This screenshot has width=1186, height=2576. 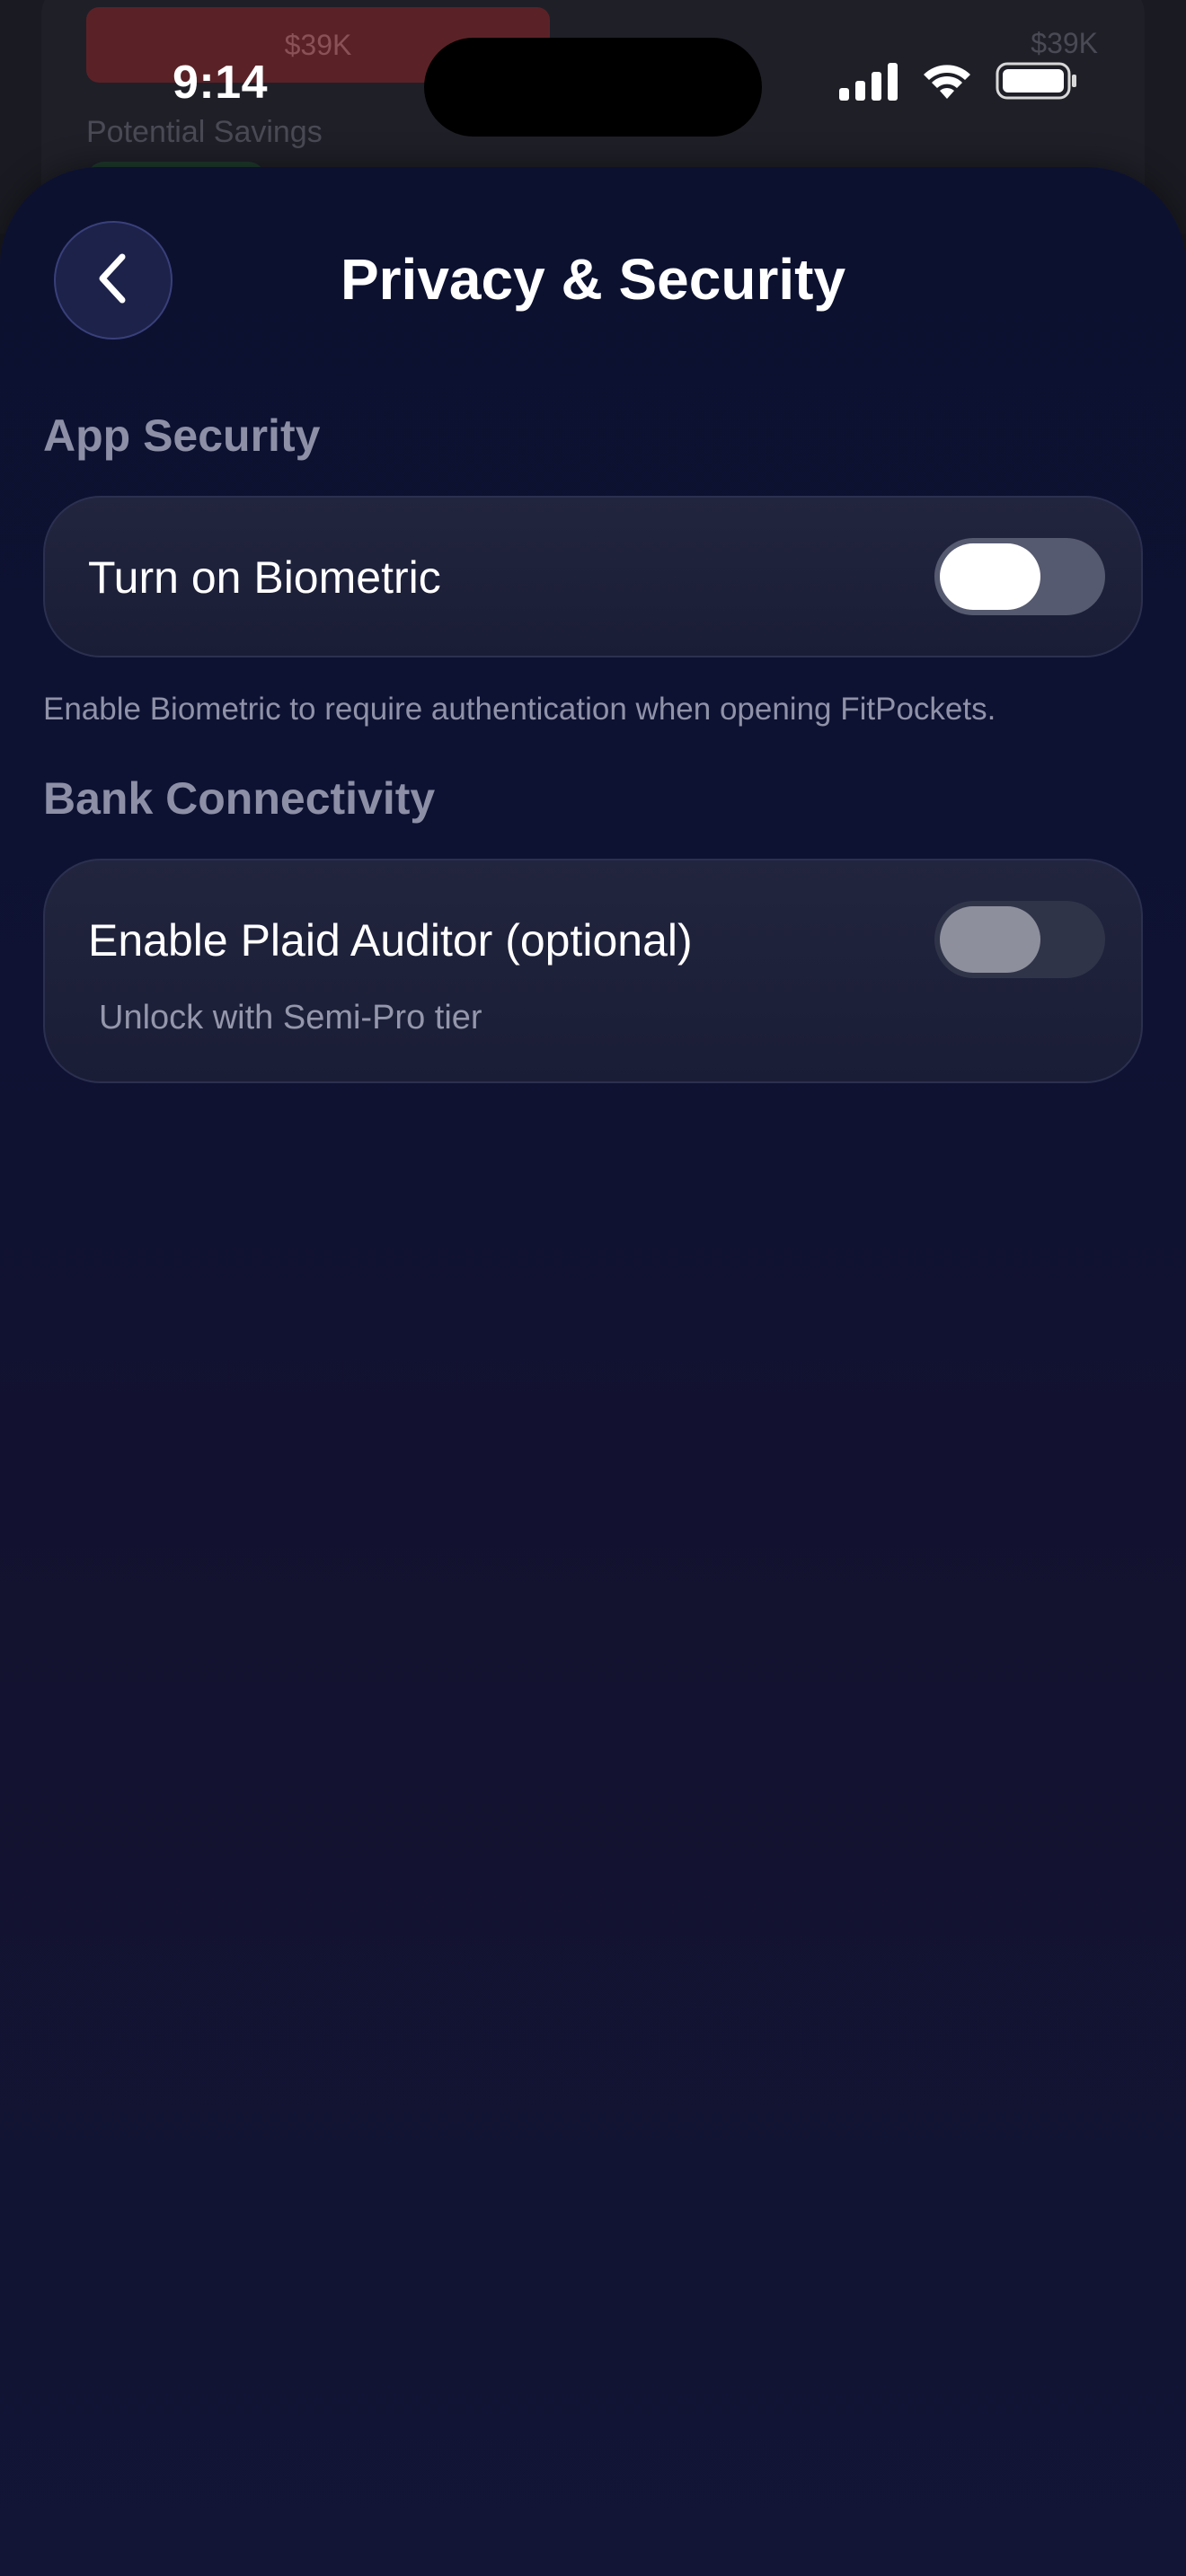 What do you see at coordinates (264, 577) in the screenshot?
I see `biometric-label: Turn on Biometric` at bounding box center [264, 577].